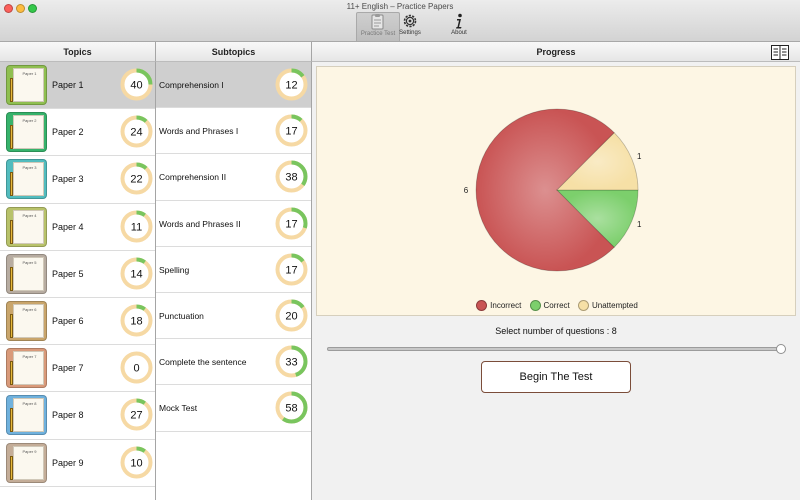  What do you see at coordinates (780, 52) in the screenshot?
I see `book-icon` at bounding box center [780, 52].